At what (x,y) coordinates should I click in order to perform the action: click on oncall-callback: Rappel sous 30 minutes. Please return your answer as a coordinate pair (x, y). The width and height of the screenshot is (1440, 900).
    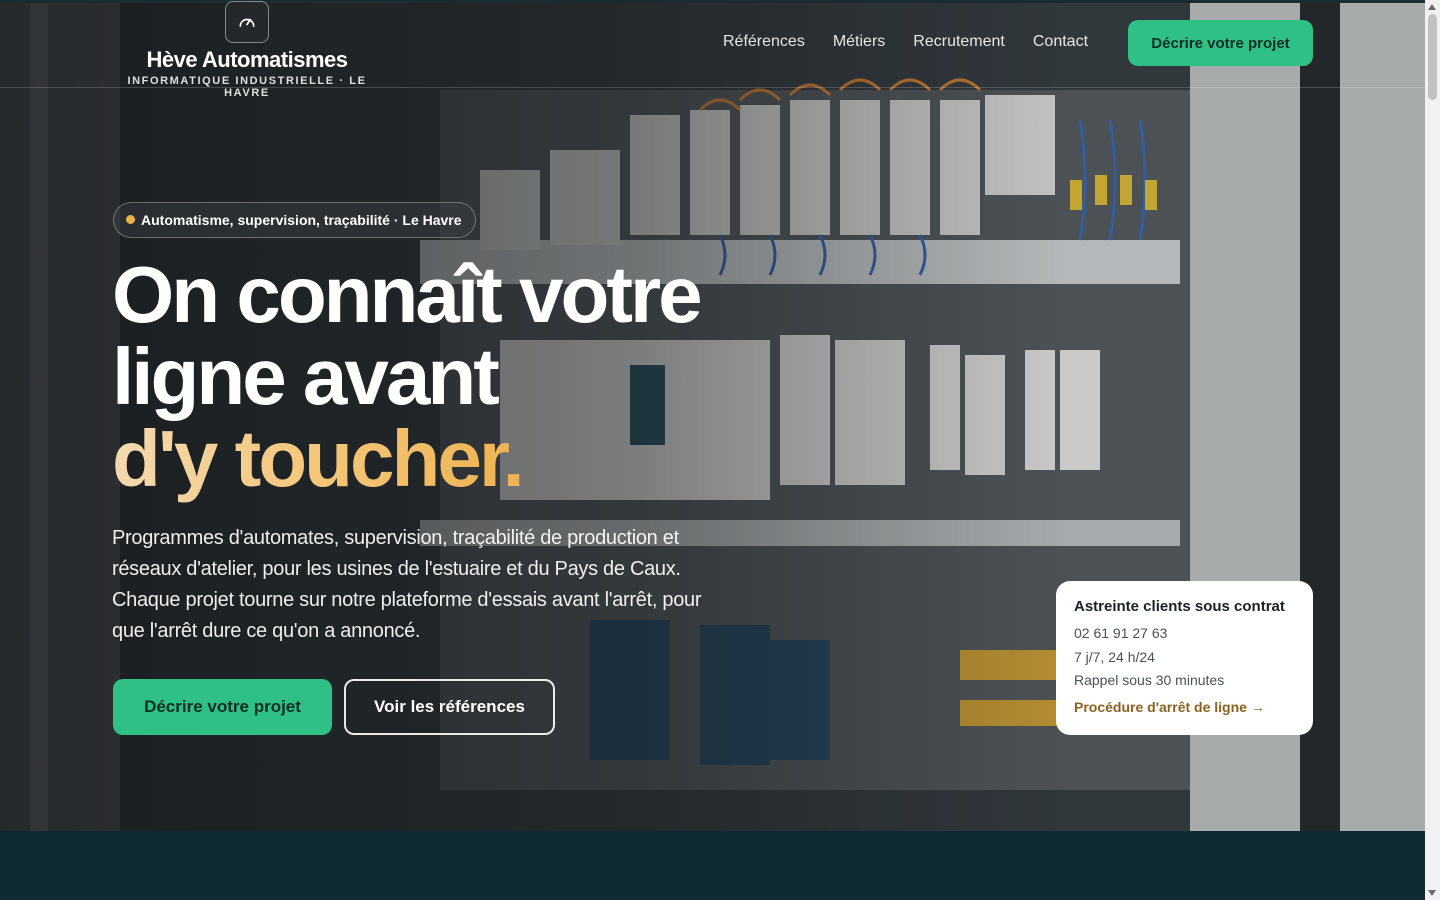
    Looking at the image, I should click on (1149, 680).